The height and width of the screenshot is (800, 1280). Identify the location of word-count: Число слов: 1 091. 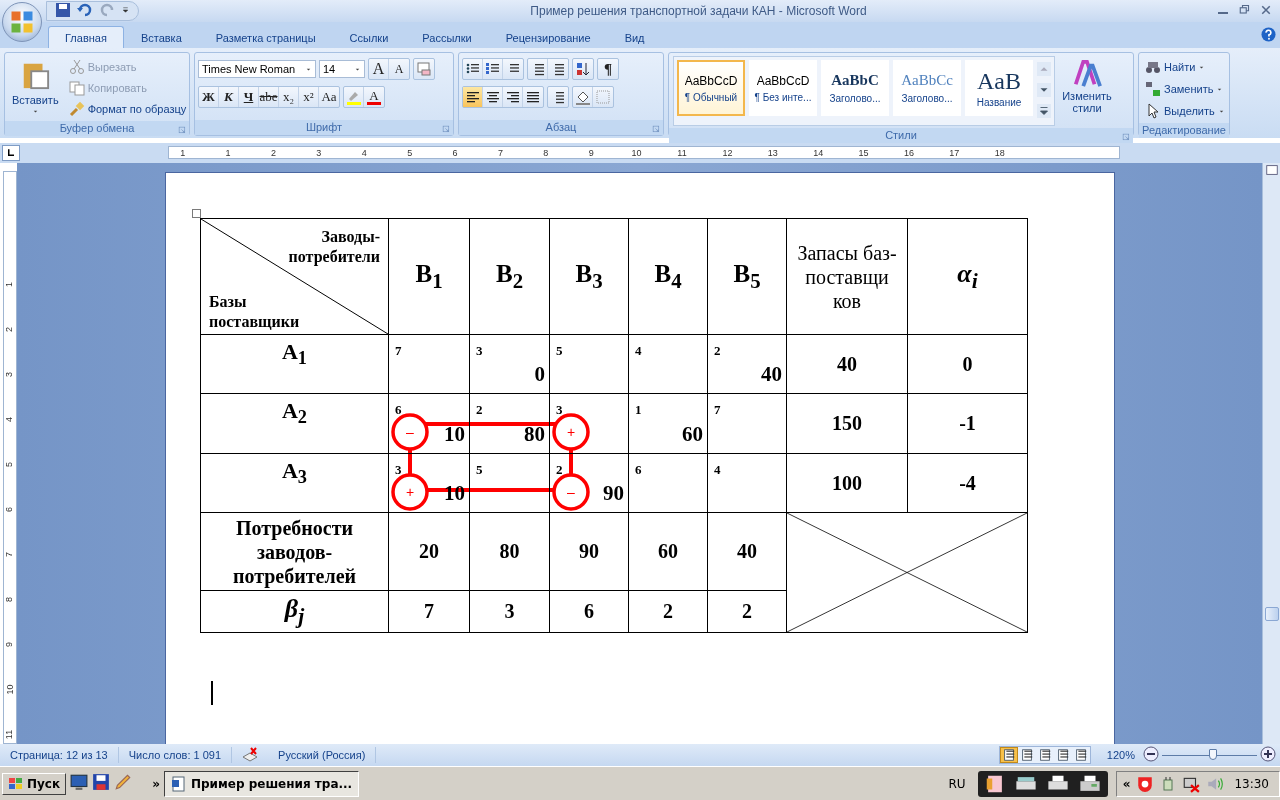
(175, 755).